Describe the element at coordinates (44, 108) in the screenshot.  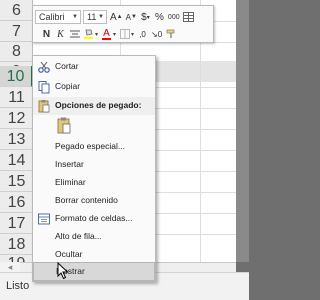
I see `clipboard-icon` at that location.